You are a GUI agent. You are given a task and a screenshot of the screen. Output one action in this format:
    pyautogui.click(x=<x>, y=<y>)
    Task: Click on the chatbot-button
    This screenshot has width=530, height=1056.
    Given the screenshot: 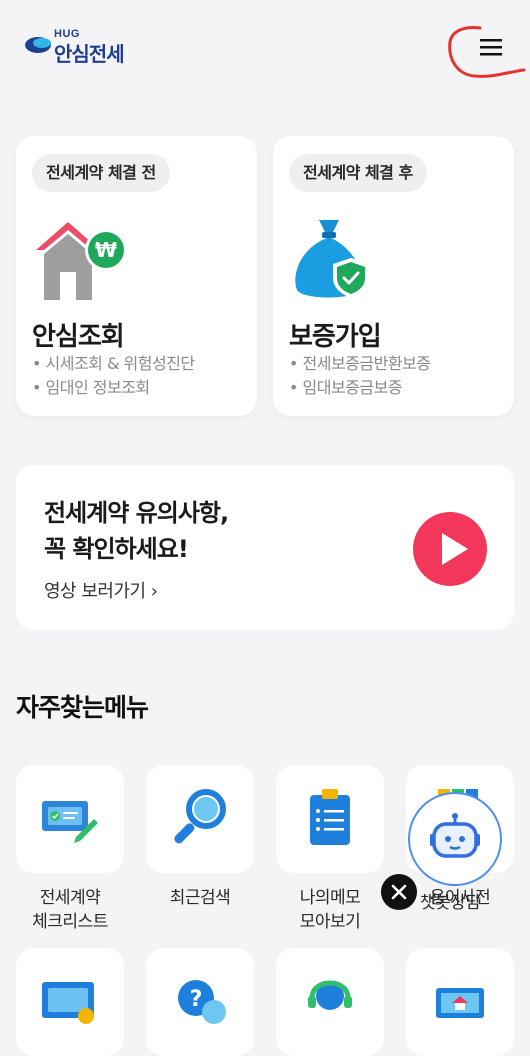 What is the action you would take?
    pyautogui.click(x=455, y=839)
    